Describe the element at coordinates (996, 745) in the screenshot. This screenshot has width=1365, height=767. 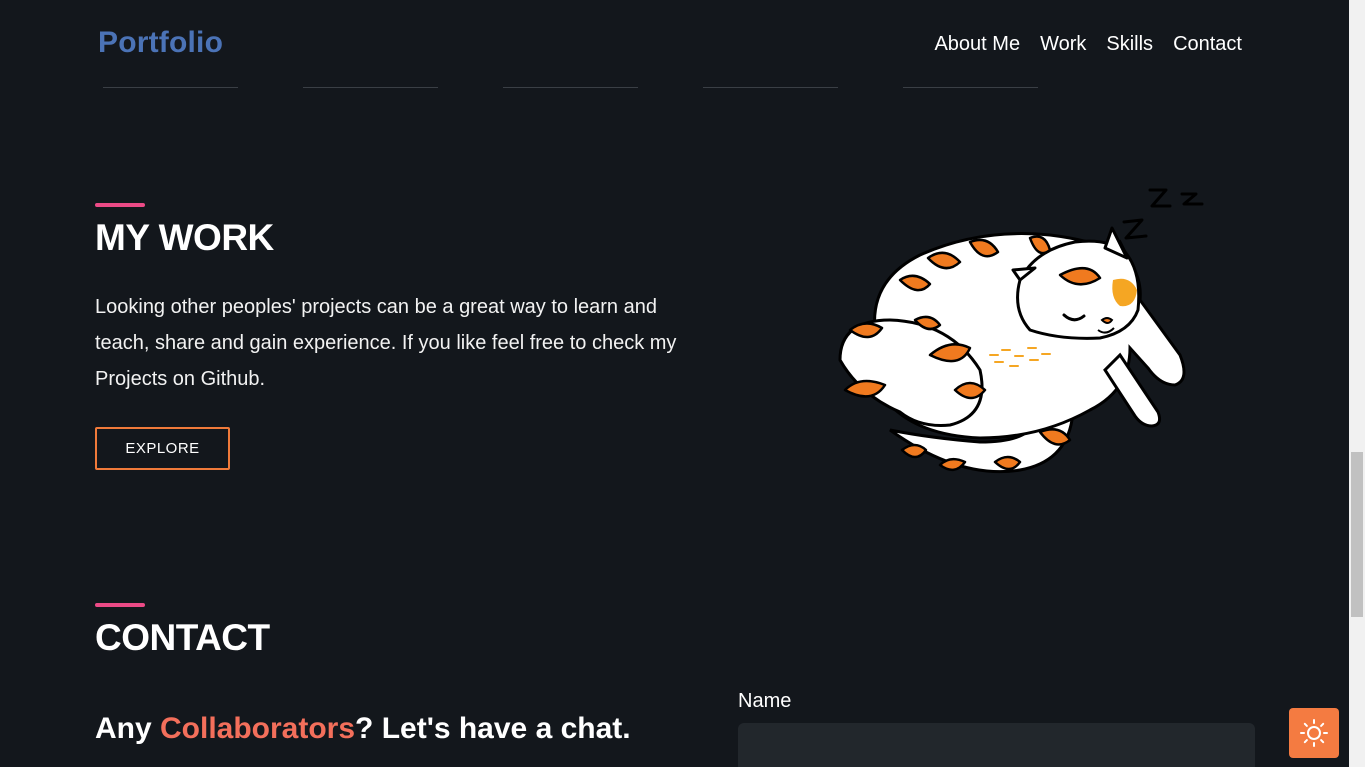
I see `name-input` at that location.